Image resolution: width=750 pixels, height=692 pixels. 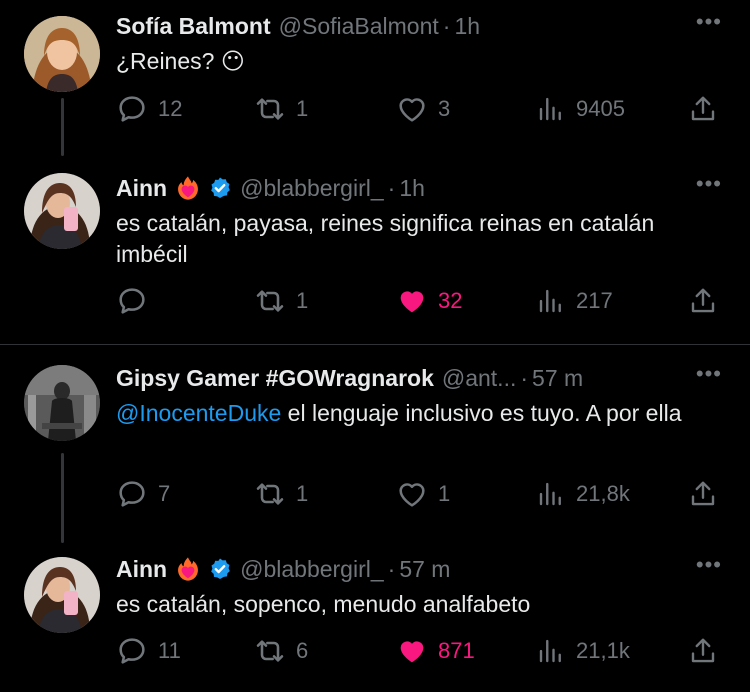 I want to click on like-count: 3, so click(x=444, y=108).